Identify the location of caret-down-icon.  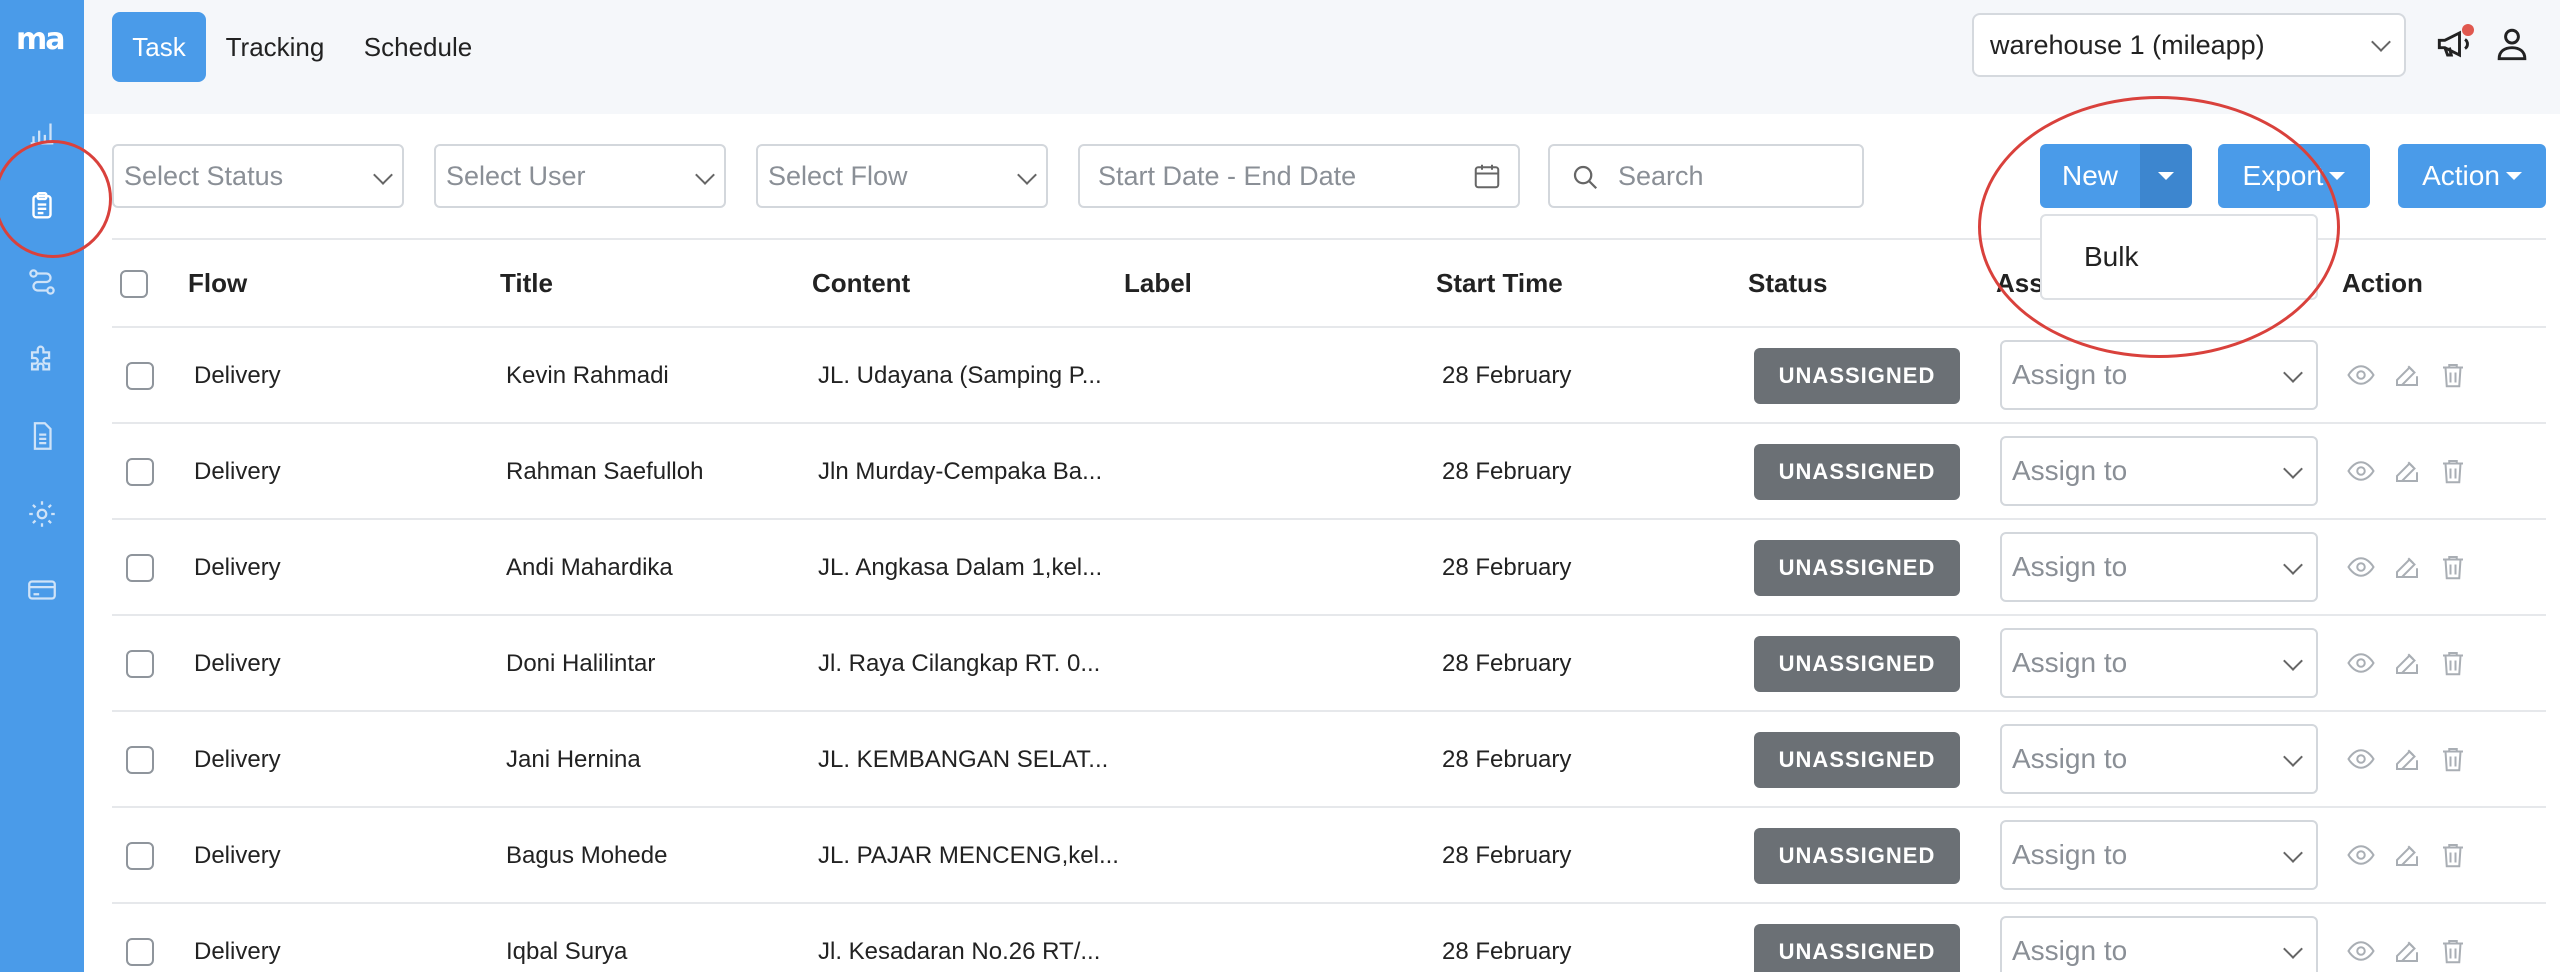
(2513, 176).